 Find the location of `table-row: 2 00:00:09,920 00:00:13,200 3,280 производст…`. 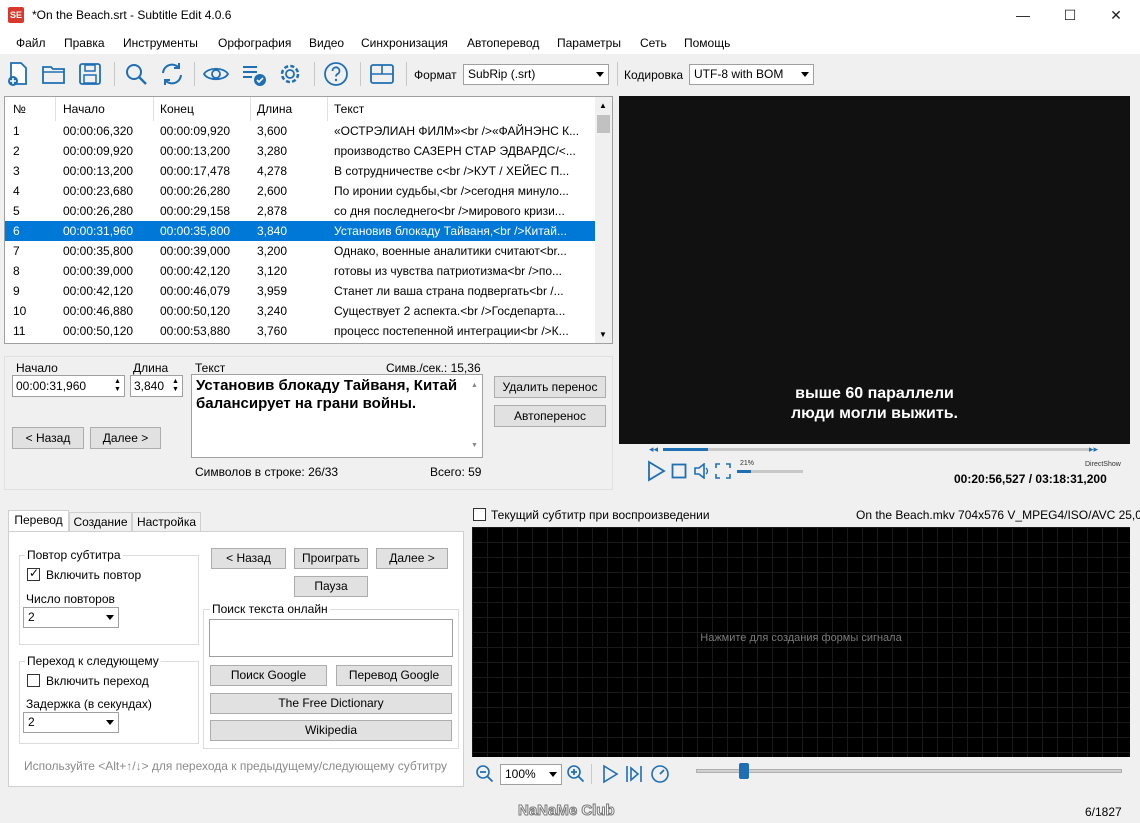

table-row: 2 00:00:09,920 00:00:13,200 3,280 производст… is located at coordinates (300, 151).